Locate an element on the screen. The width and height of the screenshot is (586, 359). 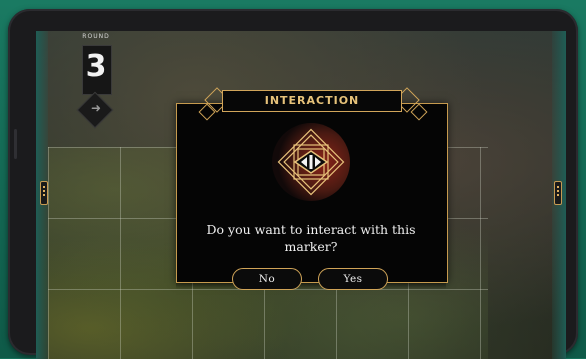
no-button: No is located at coordinates (267, 279).